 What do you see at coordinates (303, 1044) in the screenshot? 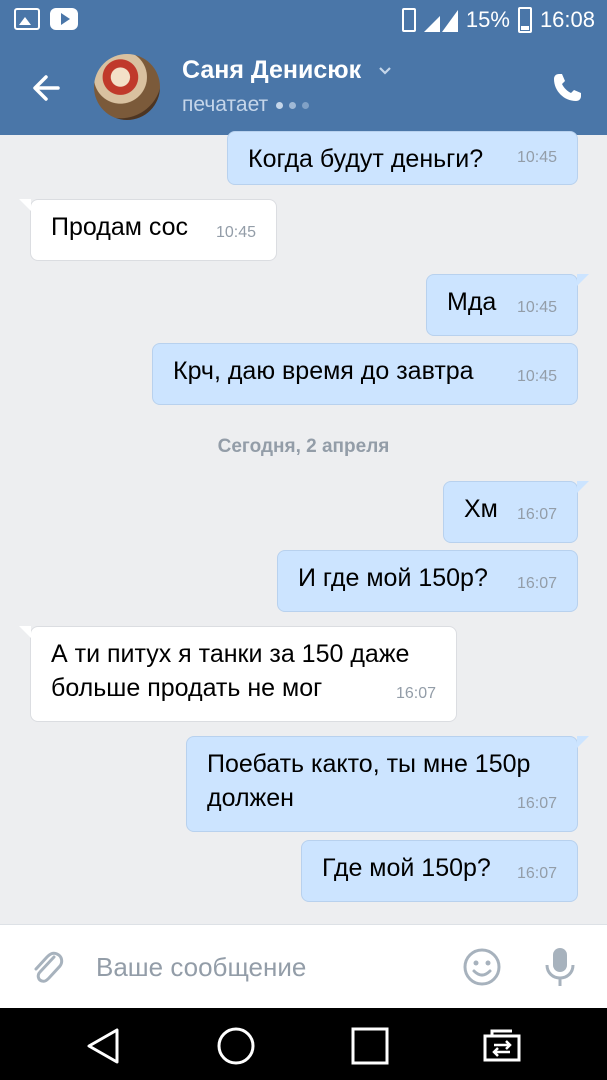
I see `system-navigation-bar` at bounding box center [303, 1044].